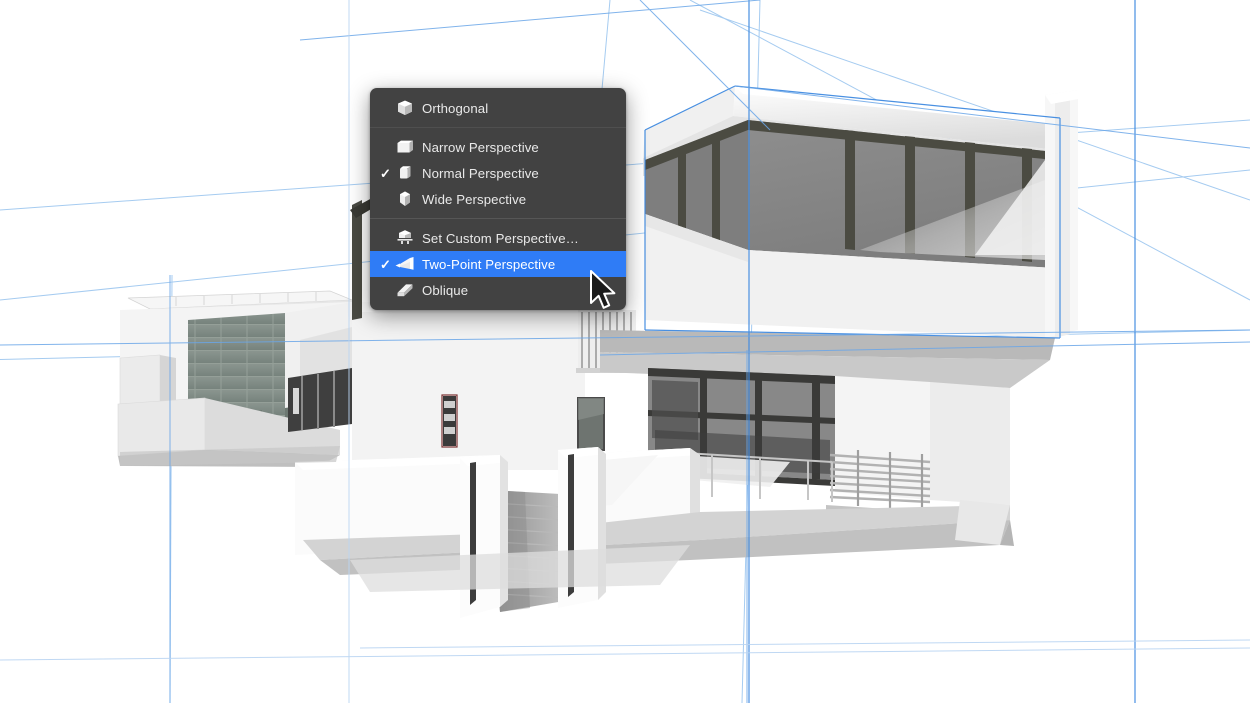 The width and height of the screenshot is (1250, 703). What do you see at coordinates (474, 199) in the screenshot?
I see `menu-item-label: Wide Perspective` at bounding box center [474, 199].